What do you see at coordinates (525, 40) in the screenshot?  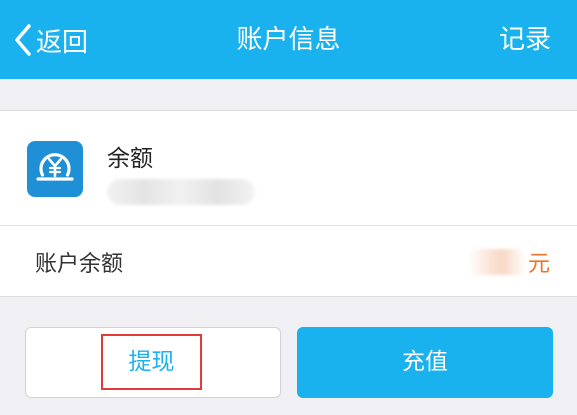 I see `record-button: 记录` at bounding box center [525, 40].